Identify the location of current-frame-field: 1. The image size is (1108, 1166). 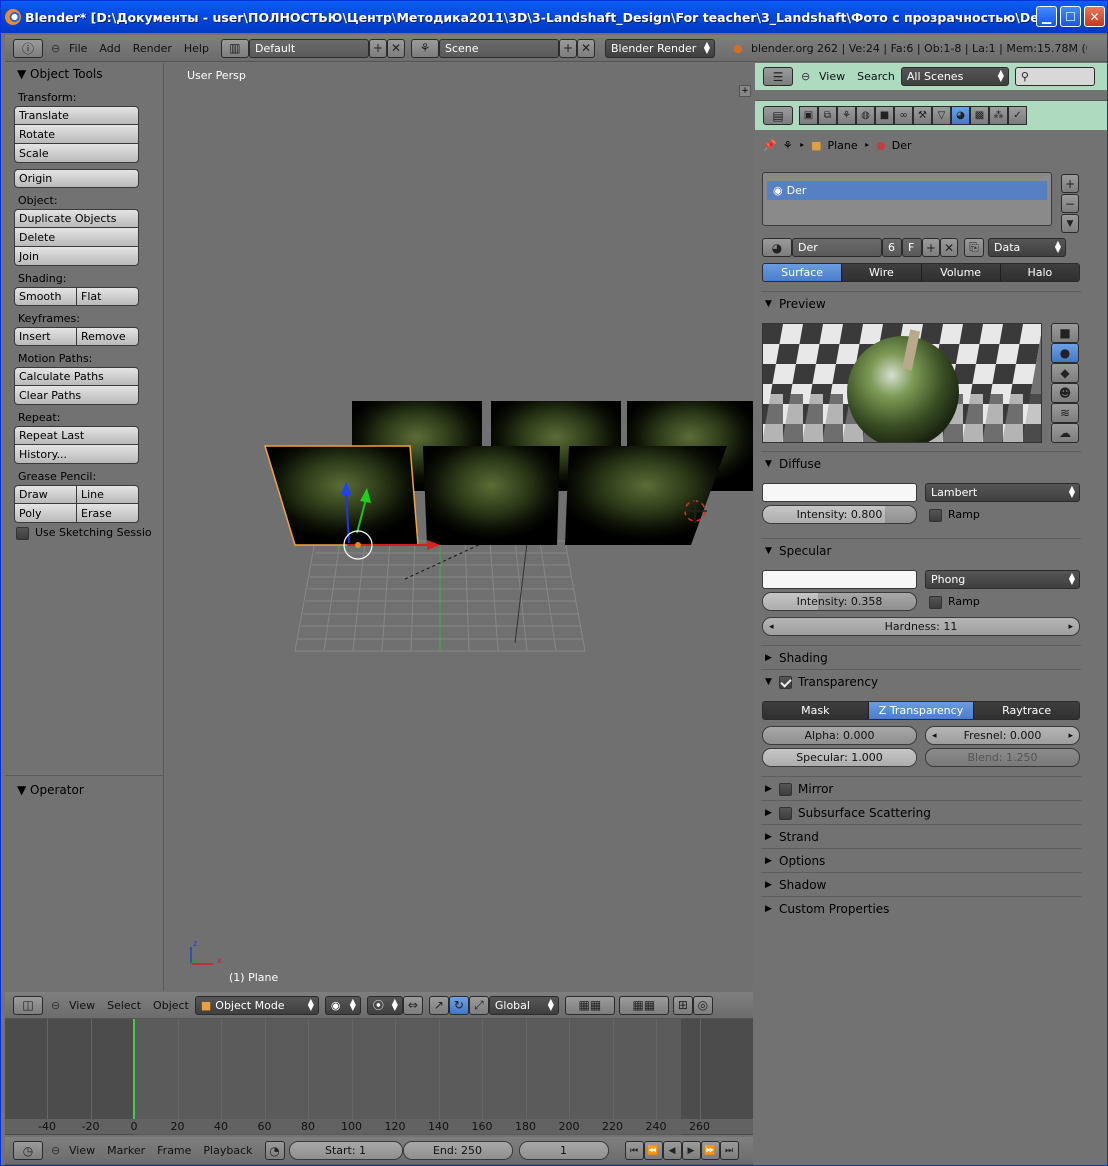
(563, 1150).